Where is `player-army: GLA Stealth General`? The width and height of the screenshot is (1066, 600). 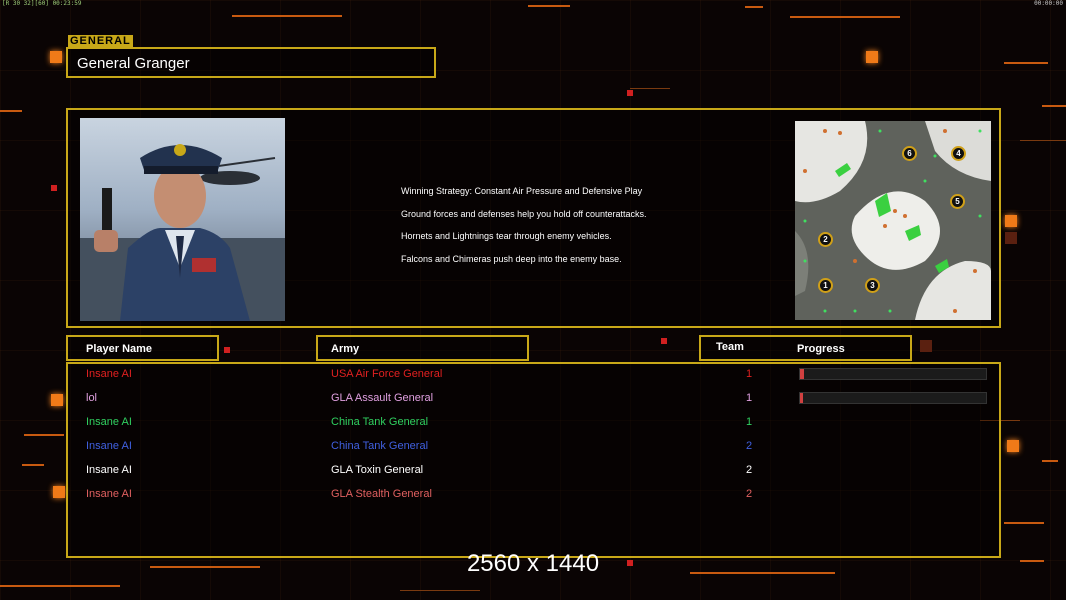
player-army: GLA Stealth General is located at coordinates (381, 494).